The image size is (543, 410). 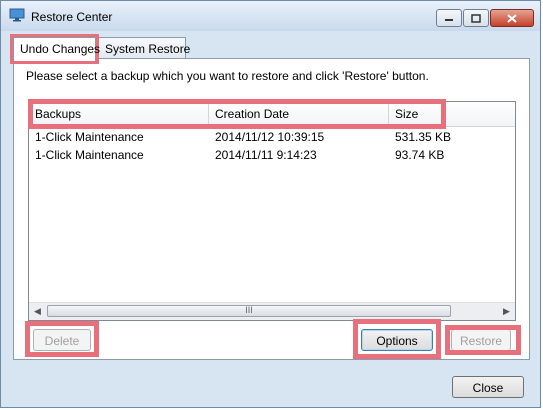 I want to click on monitor-icon, so click(x=17, y=15).